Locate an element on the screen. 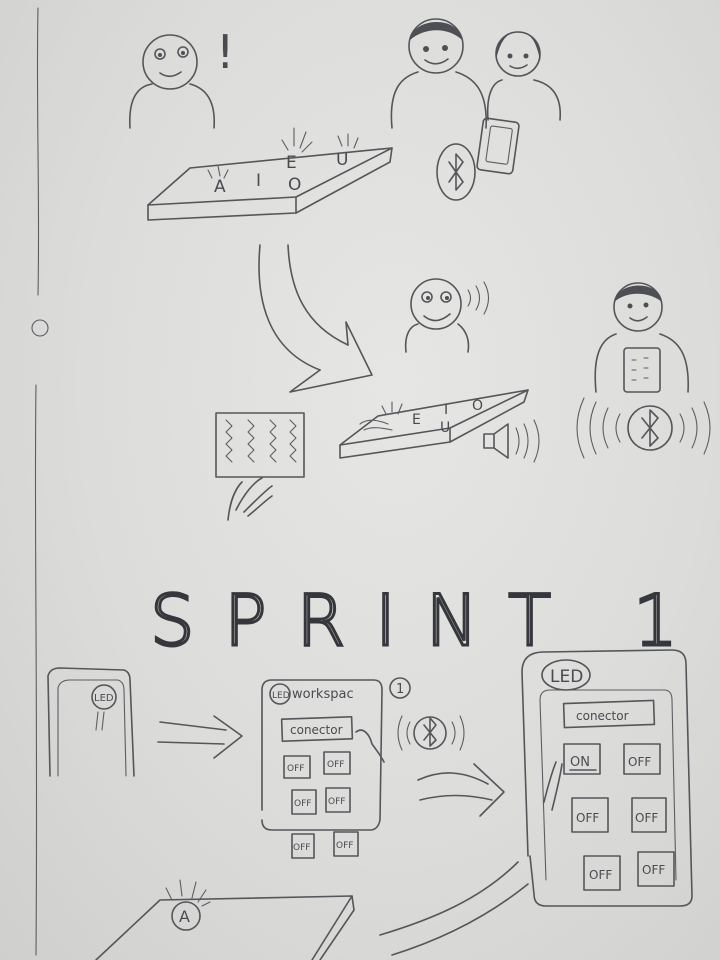 Image resolution: width=720 pixels, height=960 pixels. svg-text: 1 is located at coordinates (400, 689).